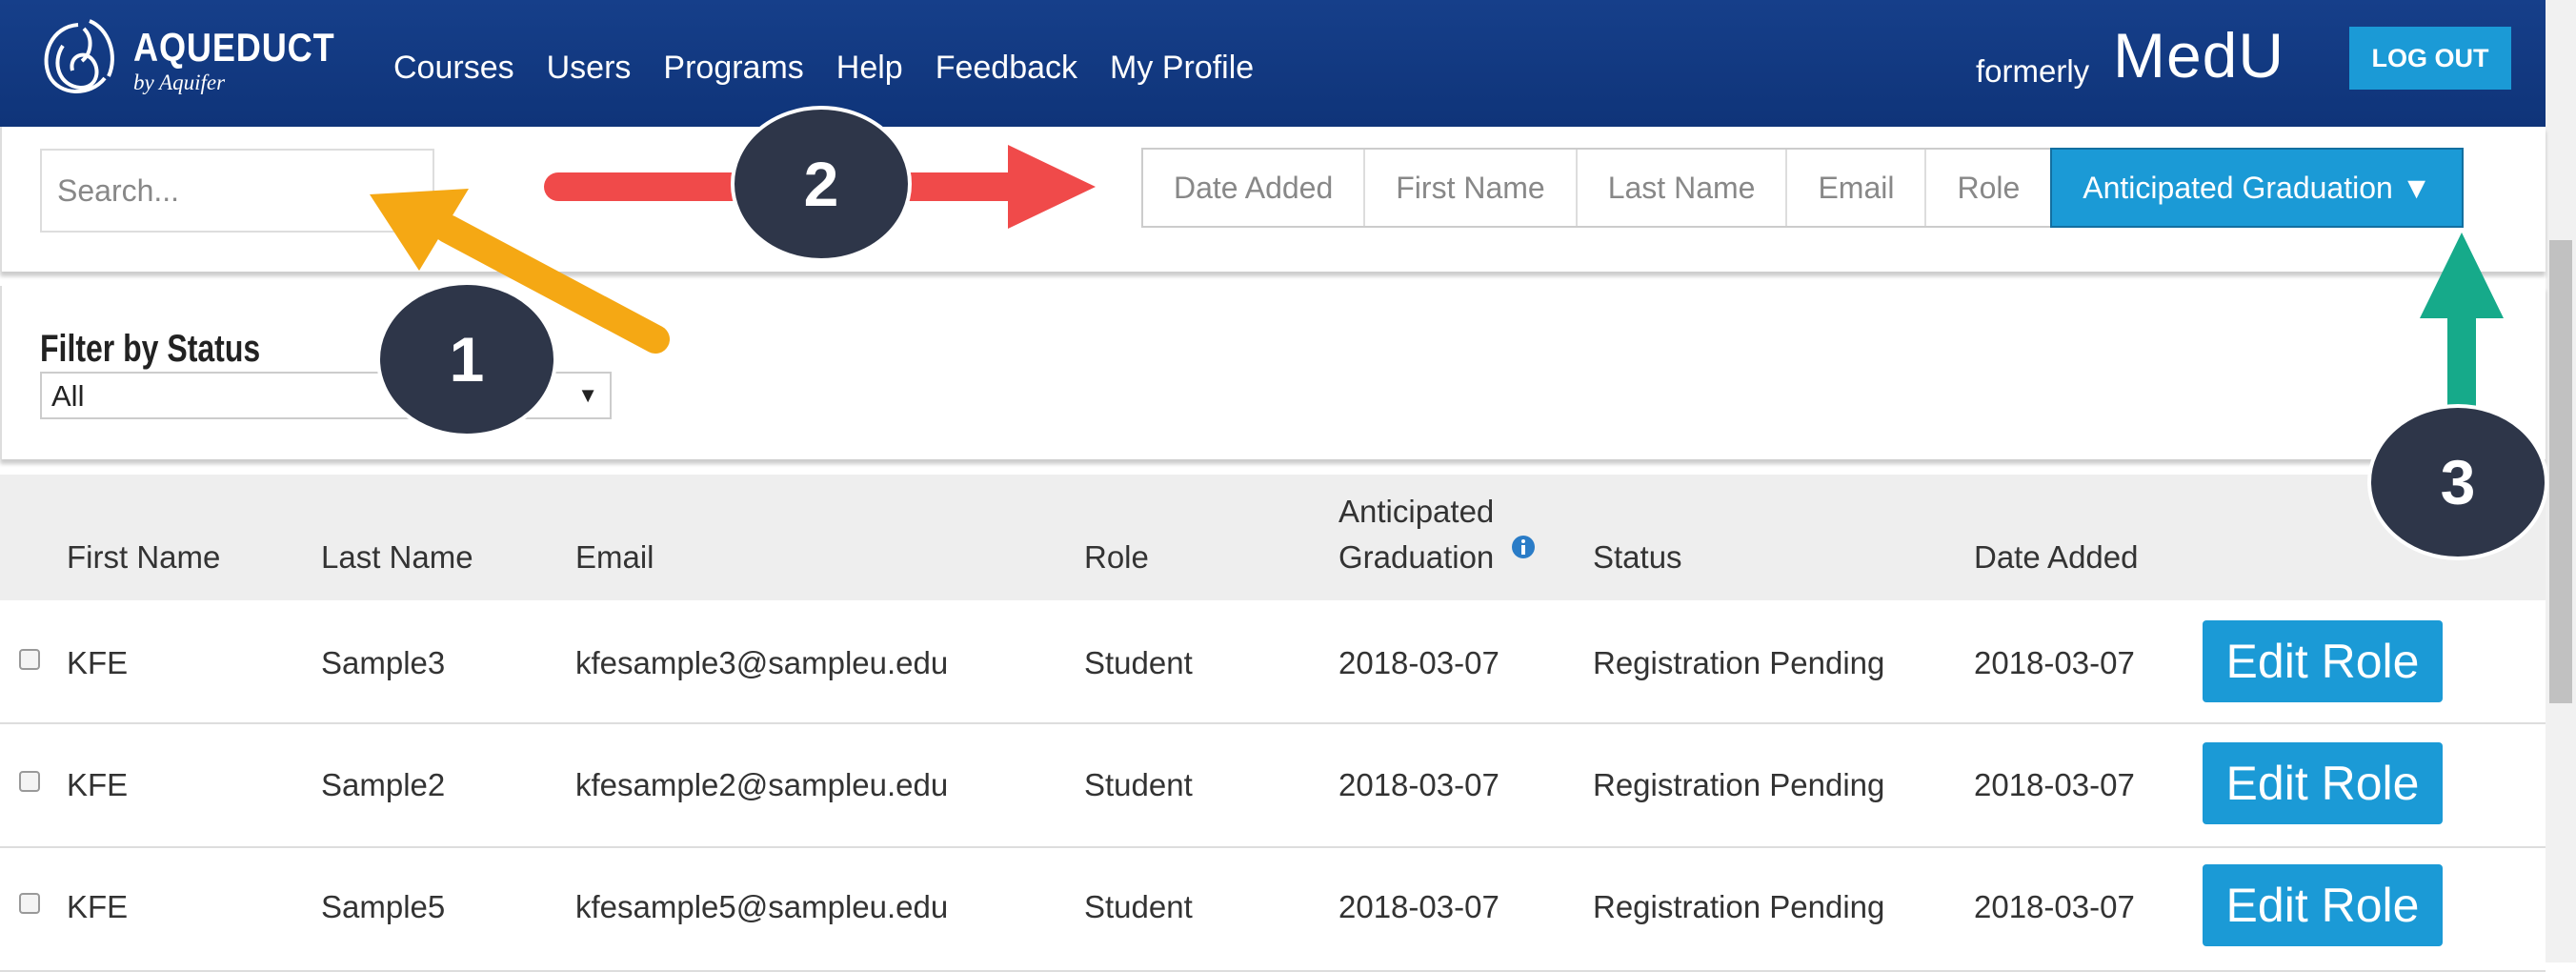  I want to click on nav-item-feedback: Feedback, so click(1007, 68).